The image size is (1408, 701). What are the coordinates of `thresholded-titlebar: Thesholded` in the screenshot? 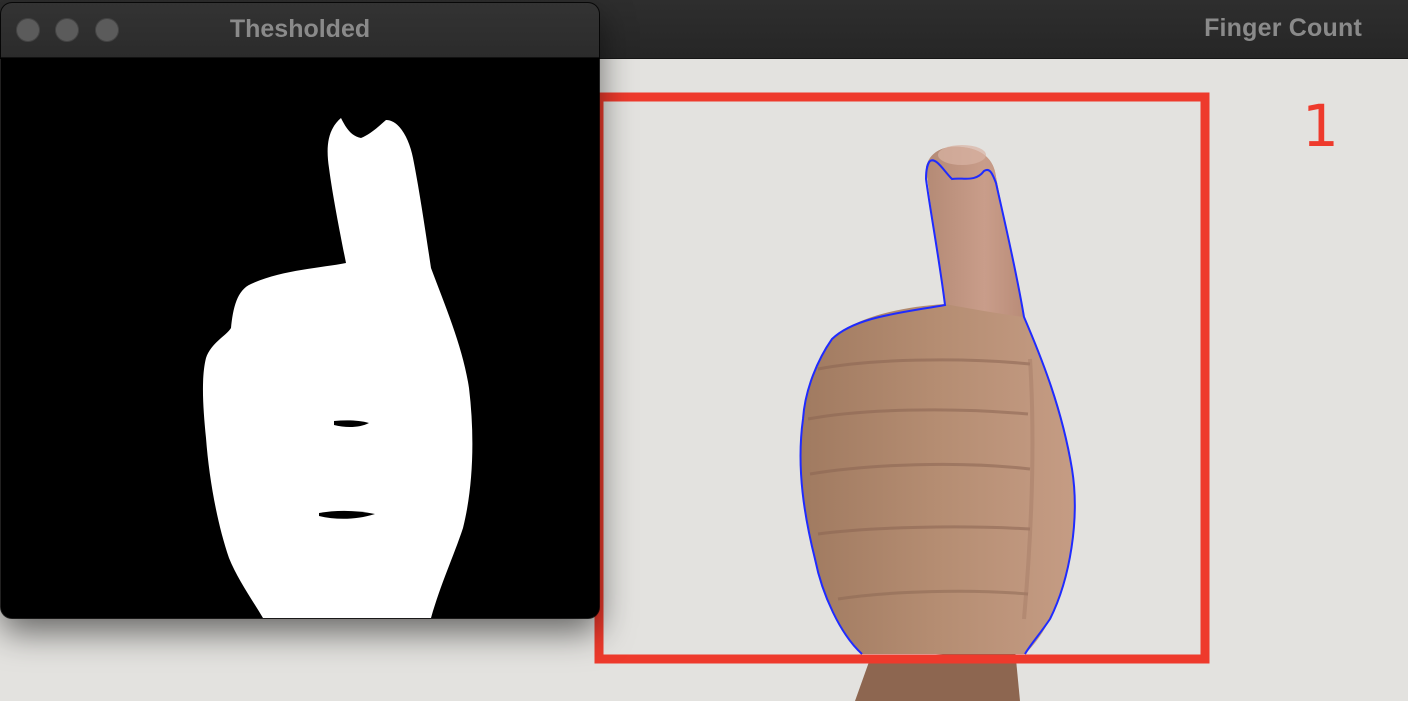 It's located at (300, 30).